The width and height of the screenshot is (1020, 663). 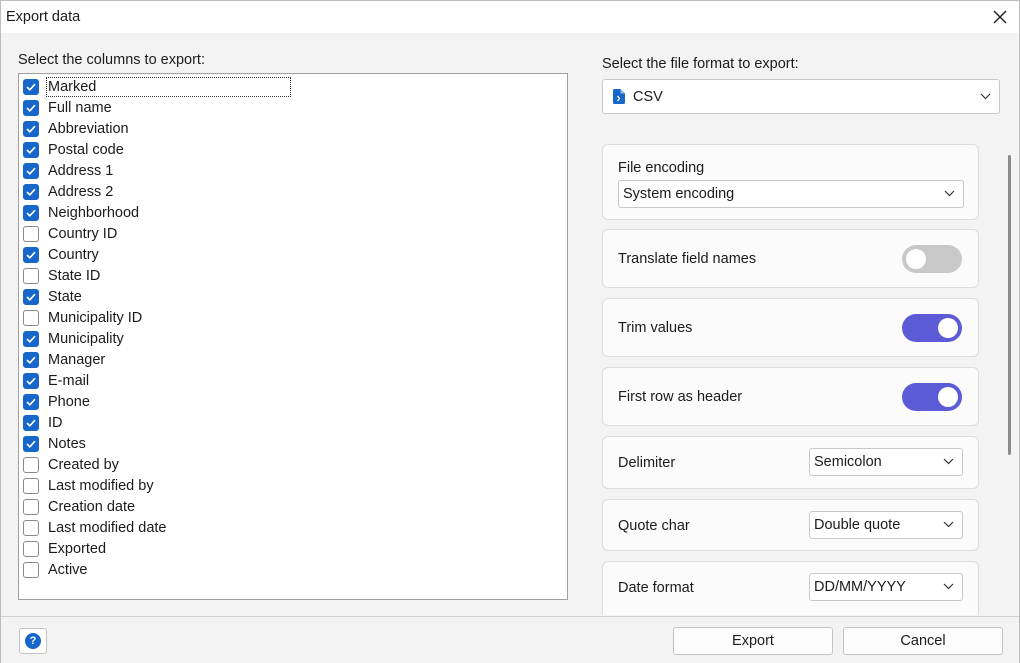 What do you see at coordinates (886, 462) in the screenshot?
I see `delimiter-select: Semicolon` at bounding box center [886, 462].